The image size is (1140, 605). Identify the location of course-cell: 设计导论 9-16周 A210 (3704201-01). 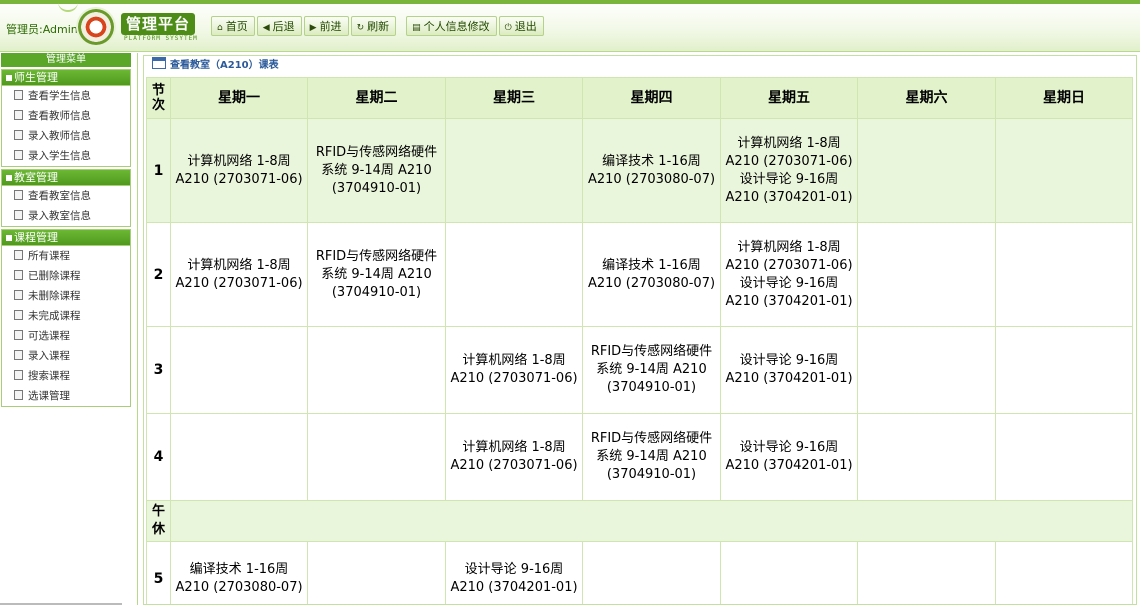
(789, 457).